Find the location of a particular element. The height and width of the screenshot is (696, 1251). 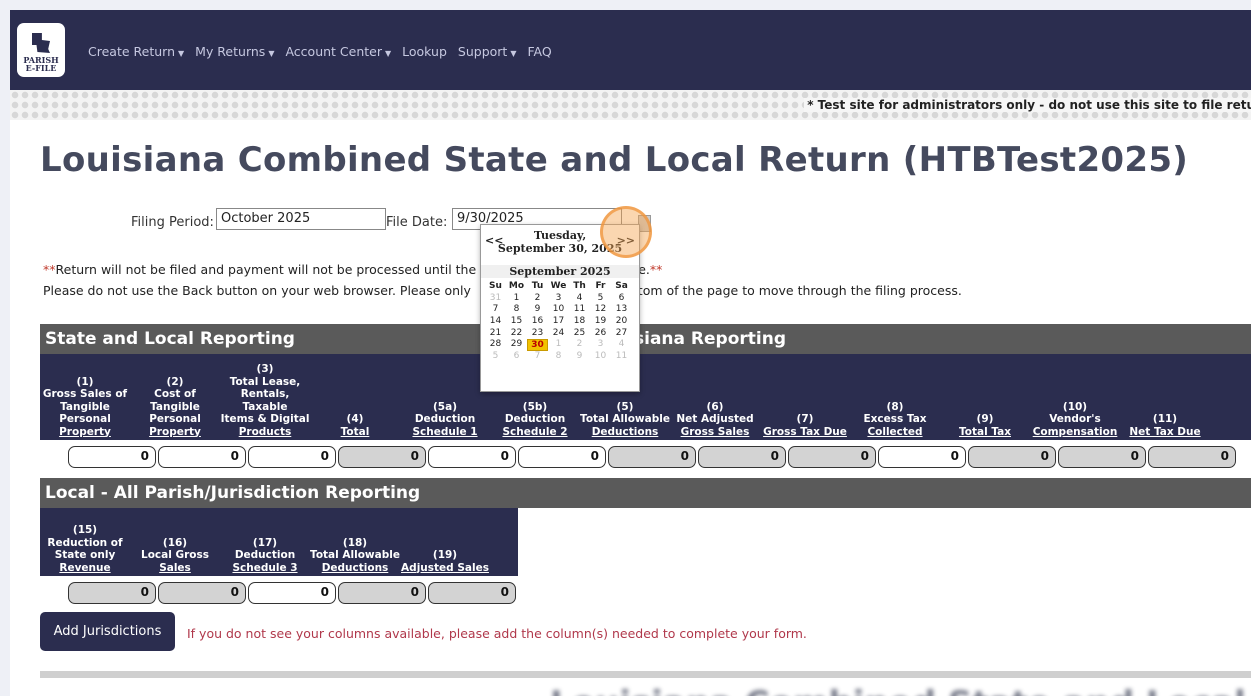

calendar-day: 17 is located at coordinates (558, 322).